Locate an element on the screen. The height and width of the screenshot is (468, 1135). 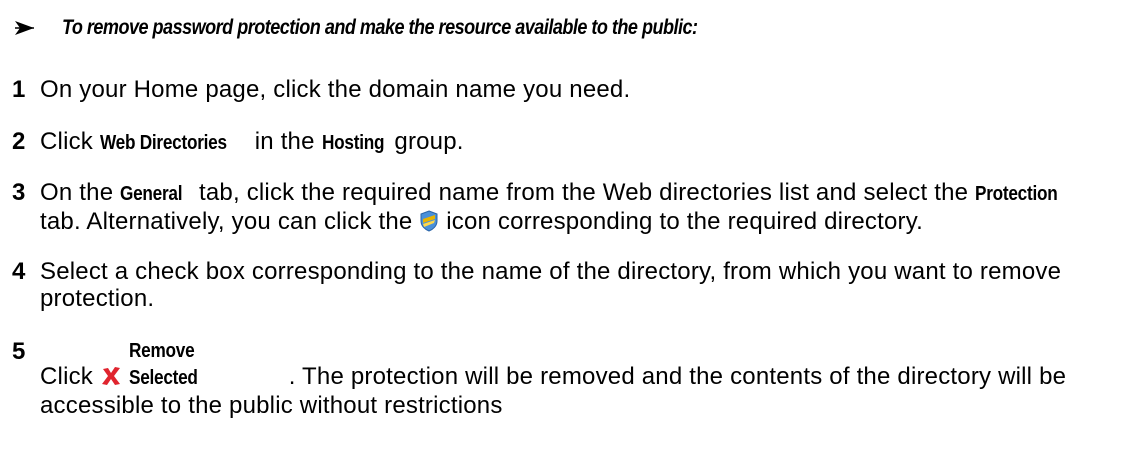
step-3-pre: On the is located at coordinates (80, 192).